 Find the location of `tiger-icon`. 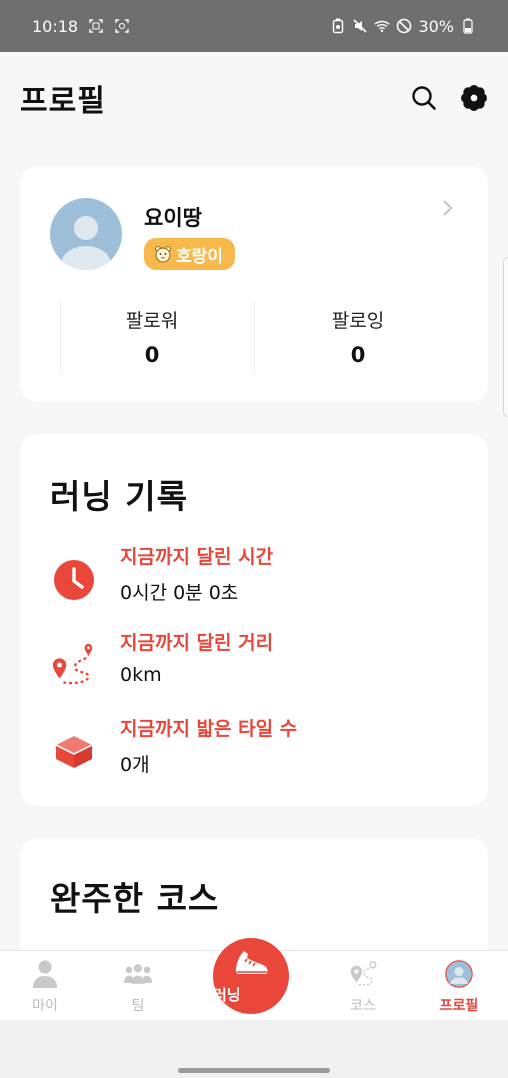

tiger-icon is located at coordinates (163, 254).